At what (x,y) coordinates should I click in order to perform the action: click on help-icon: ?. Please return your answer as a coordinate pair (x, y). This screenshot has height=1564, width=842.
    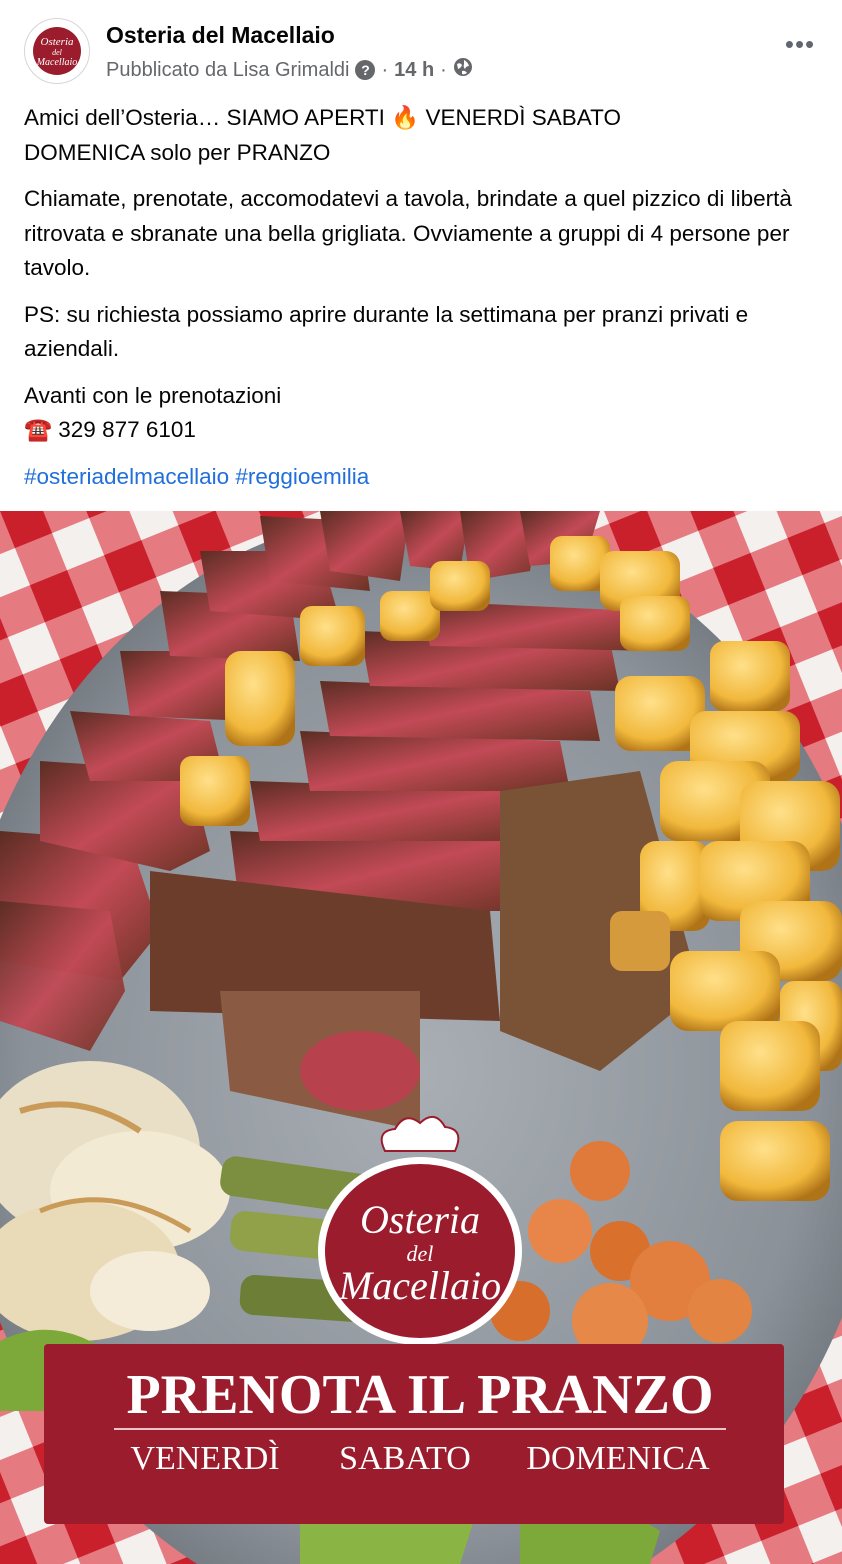
    Looking at the image, I should click on (365, 70).